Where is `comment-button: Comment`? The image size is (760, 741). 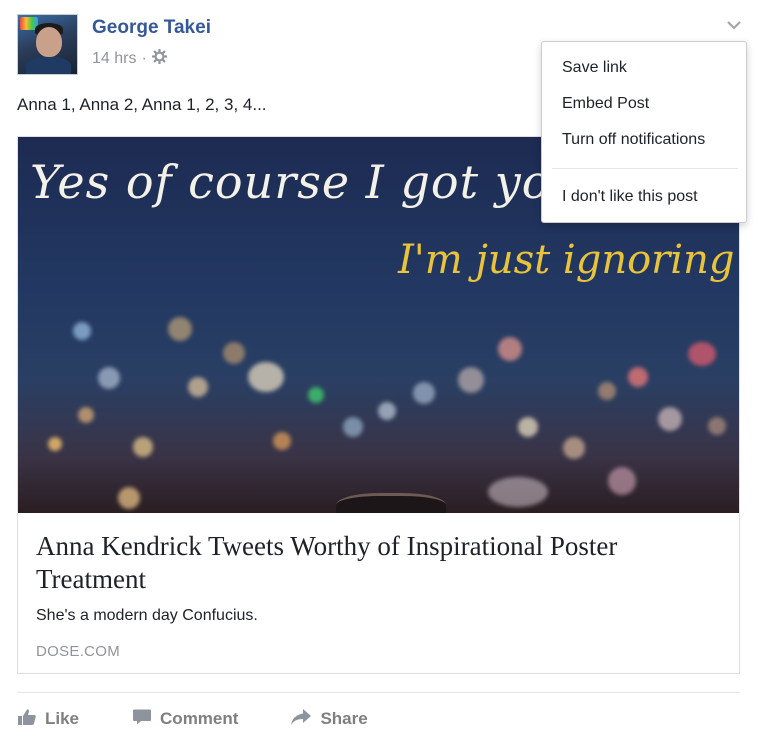
comment-button: Comment is located at coordinates (185, 719).